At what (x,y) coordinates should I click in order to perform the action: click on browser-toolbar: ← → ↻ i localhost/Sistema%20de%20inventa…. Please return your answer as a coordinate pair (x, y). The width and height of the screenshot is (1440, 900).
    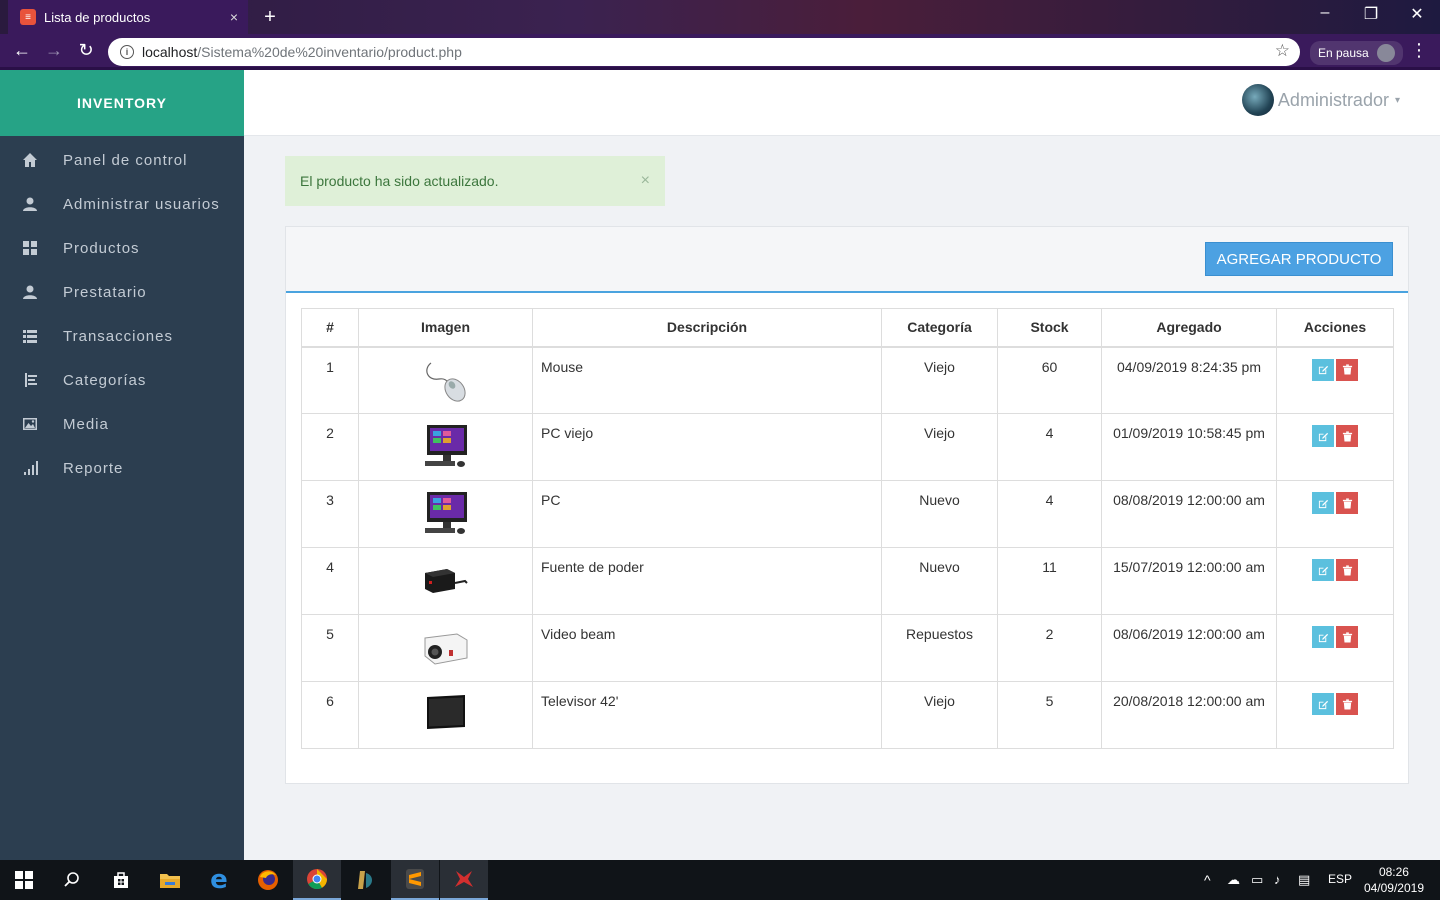
    Looking at the image, I should click on (720, 52).